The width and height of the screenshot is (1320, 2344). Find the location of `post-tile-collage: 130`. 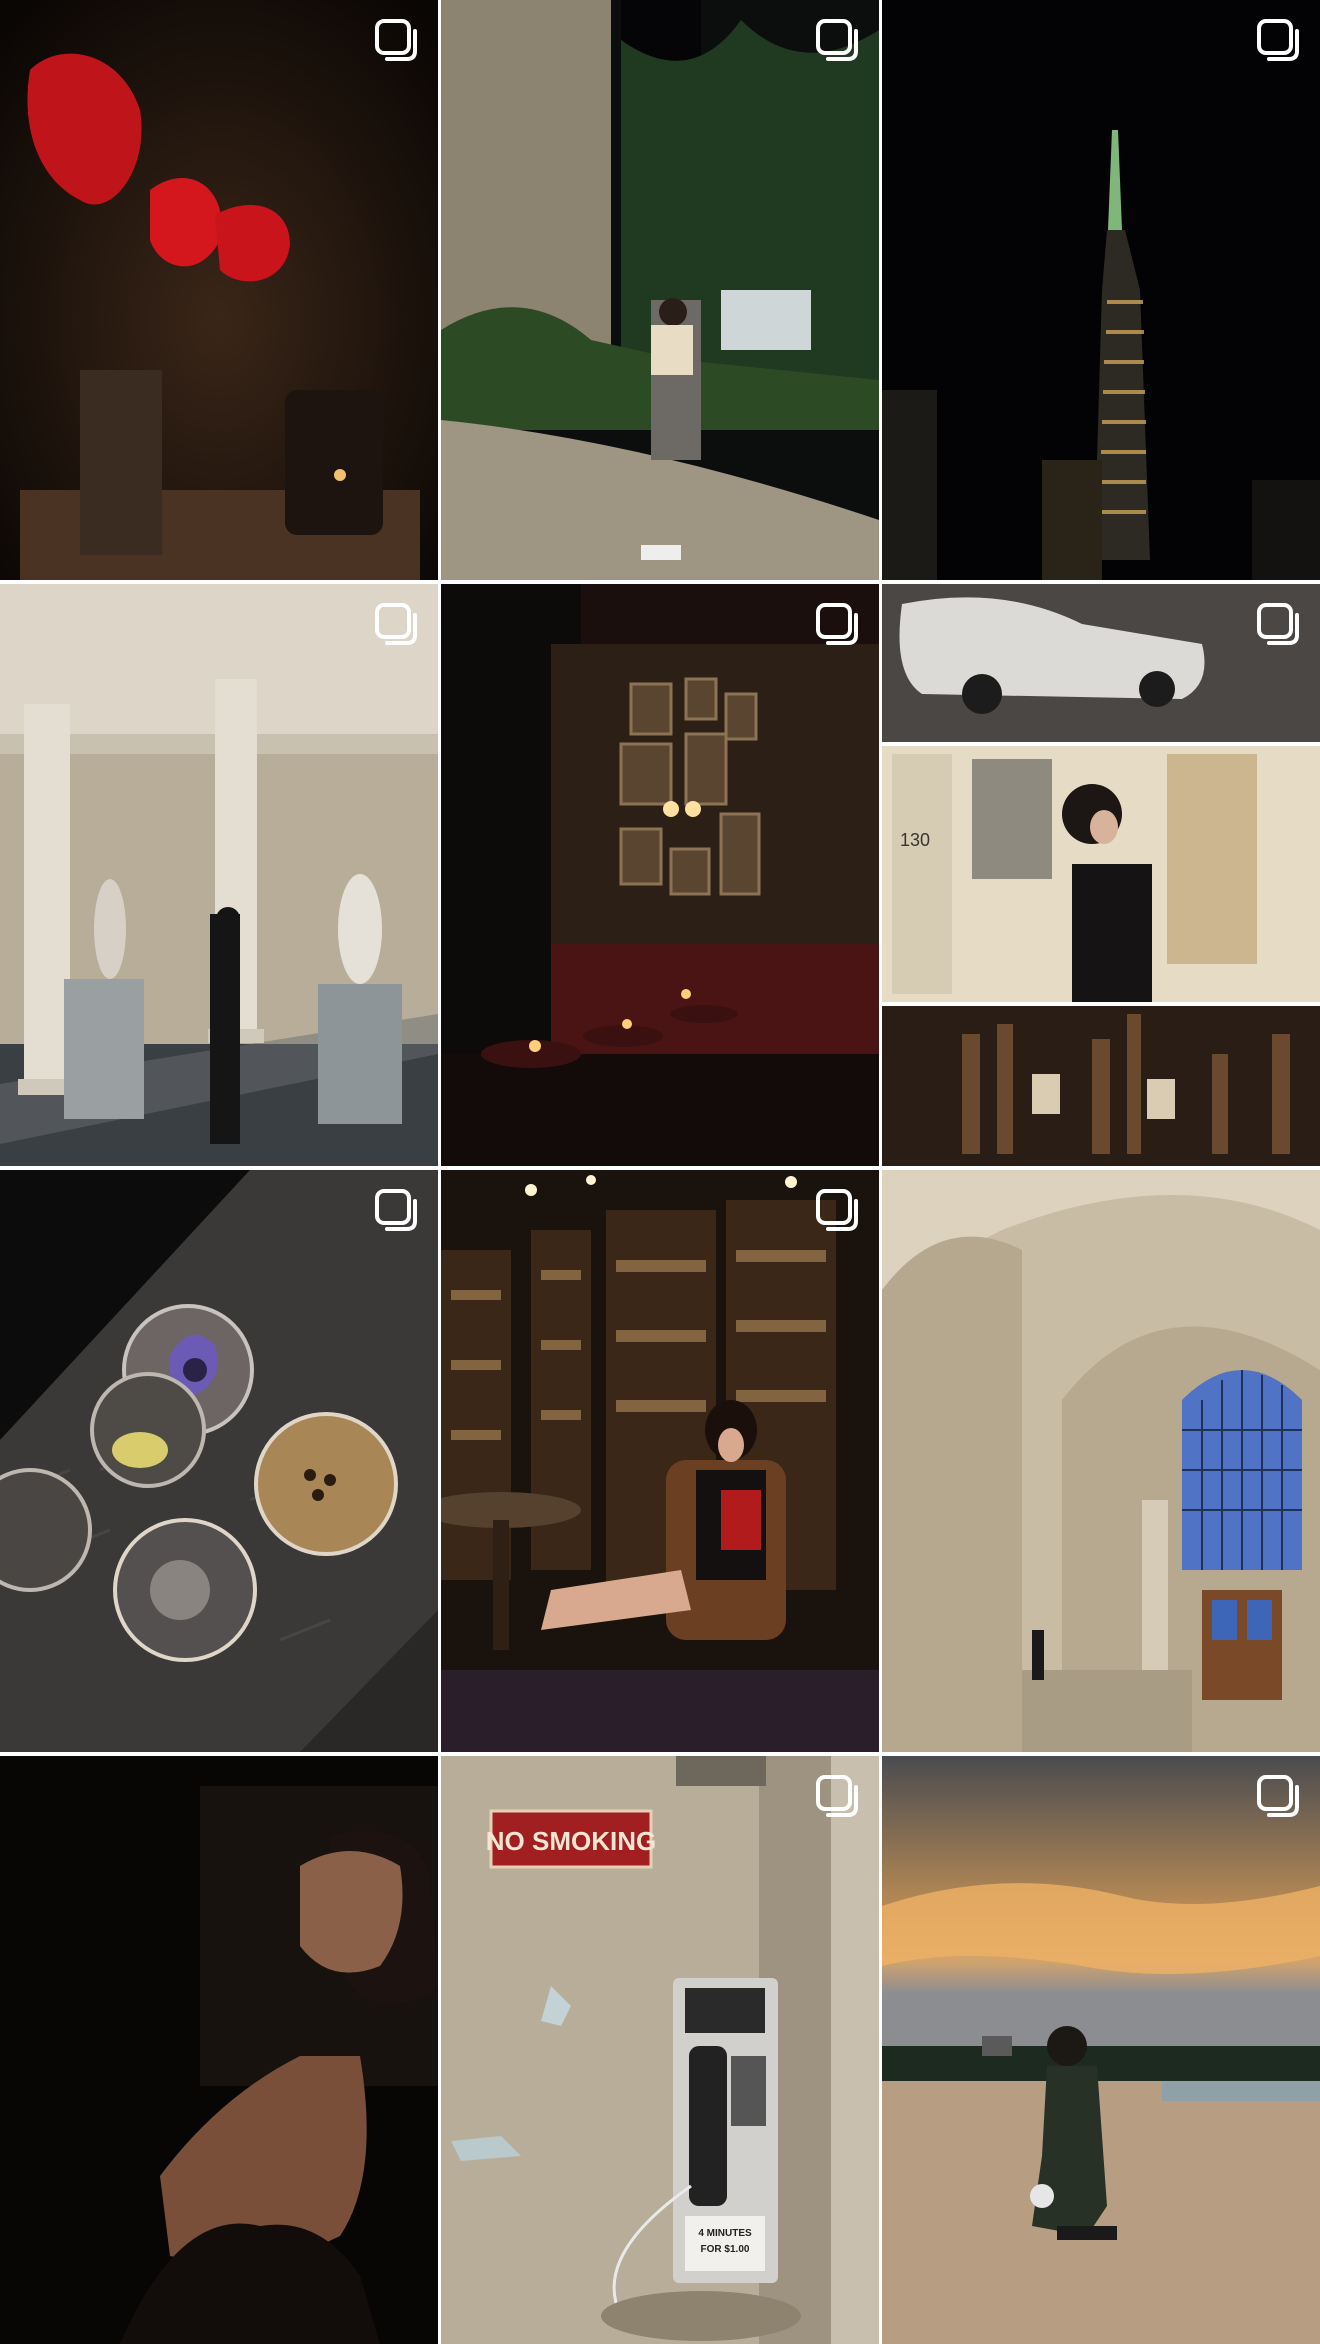

post-tile-collage: 130 is located at coordinates (1101, 875).